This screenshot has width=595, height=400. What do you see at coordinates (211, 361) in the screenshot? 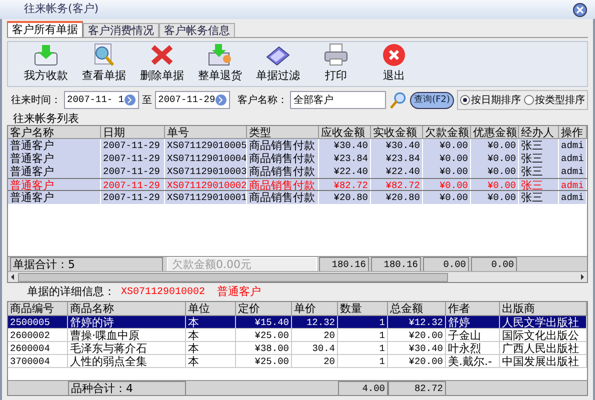
I see `table-cell: 本` at bounding box center [211, 361].